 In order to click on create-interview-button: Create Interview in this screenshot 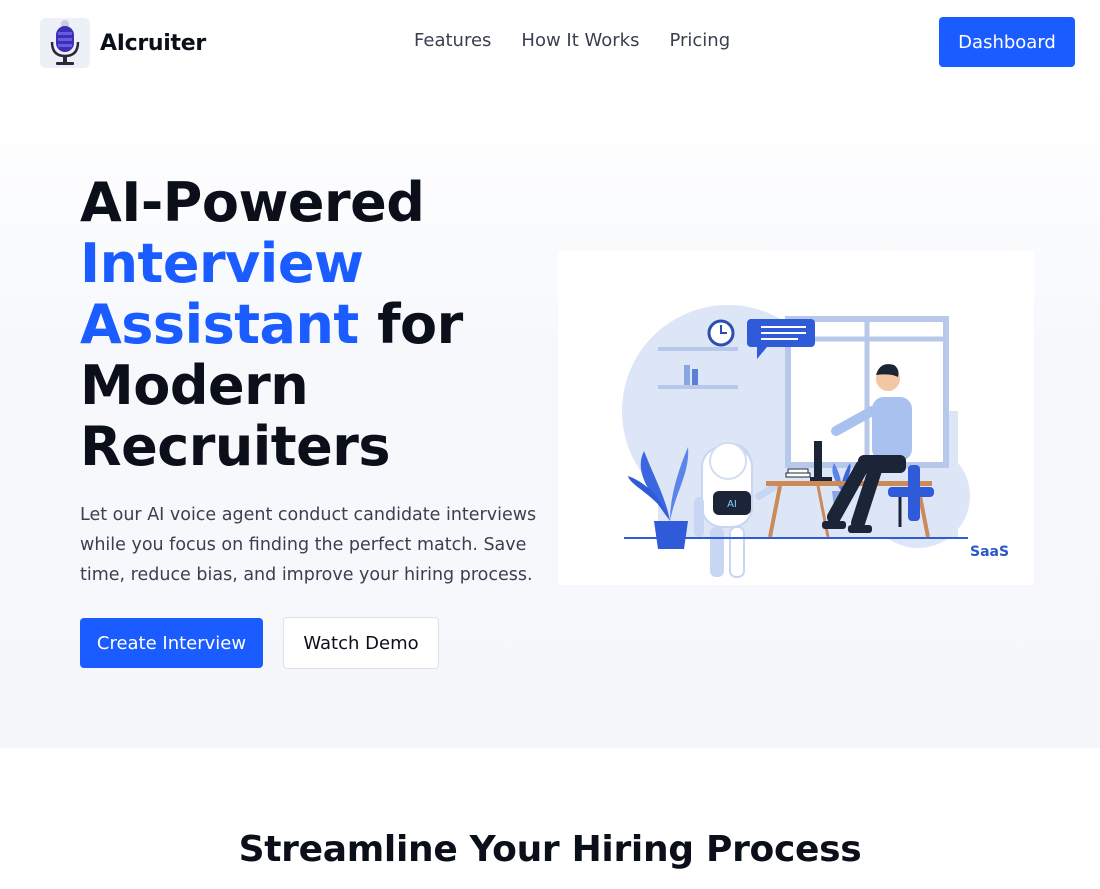, I will do `click(171, 643)`.